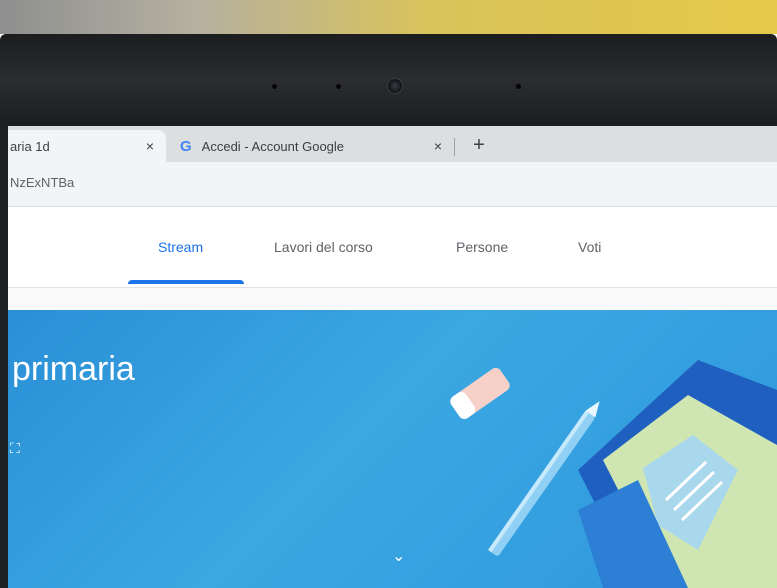  Describe the element at coordinates (454, 147) in the screenshot. I see `tab-separator` at that location.